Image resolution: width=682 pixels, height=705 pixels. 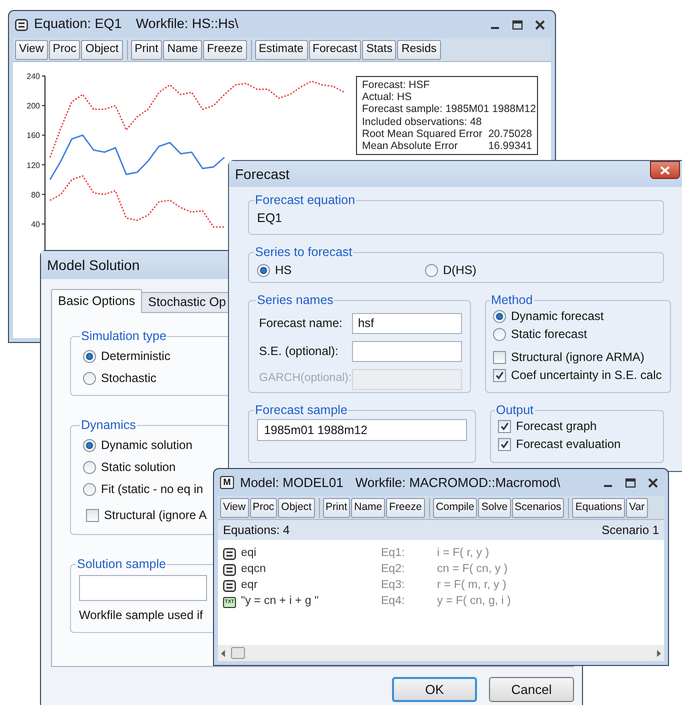 What do you see at coordinates (311, 570) in the screenshot?
I see `equation-name: eqcn` at bounding box center [311, 570].